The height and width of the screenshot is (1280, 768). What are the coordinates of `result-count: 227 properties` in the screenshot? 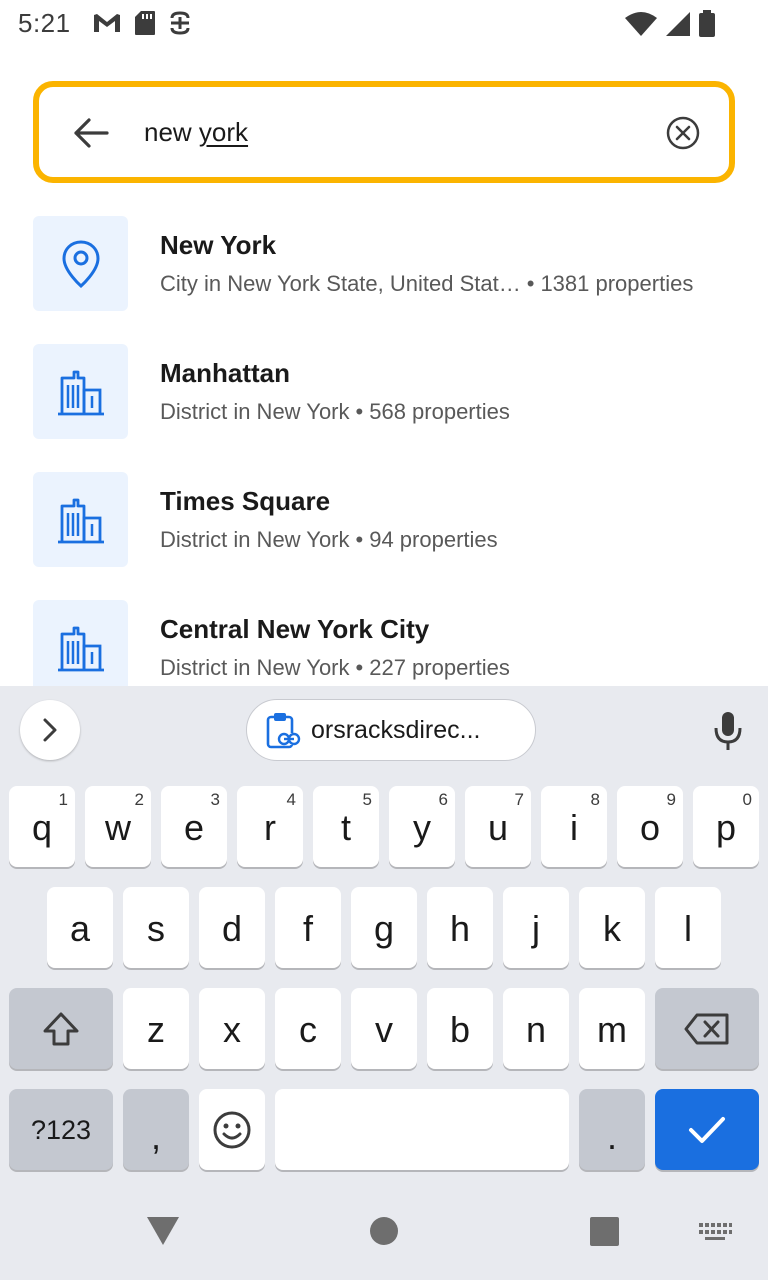 It's located at (439, 667).